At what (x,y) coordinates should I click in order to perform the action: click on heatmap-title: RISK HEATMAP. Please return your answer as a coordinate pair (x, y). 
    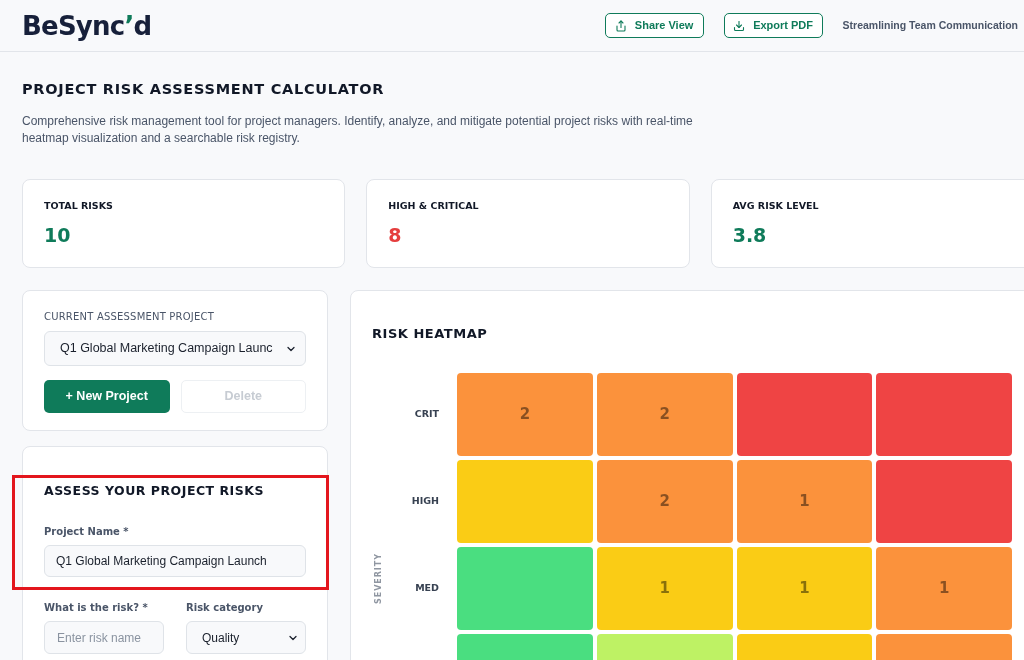
    Looking at the image, I should click on (430, 334).